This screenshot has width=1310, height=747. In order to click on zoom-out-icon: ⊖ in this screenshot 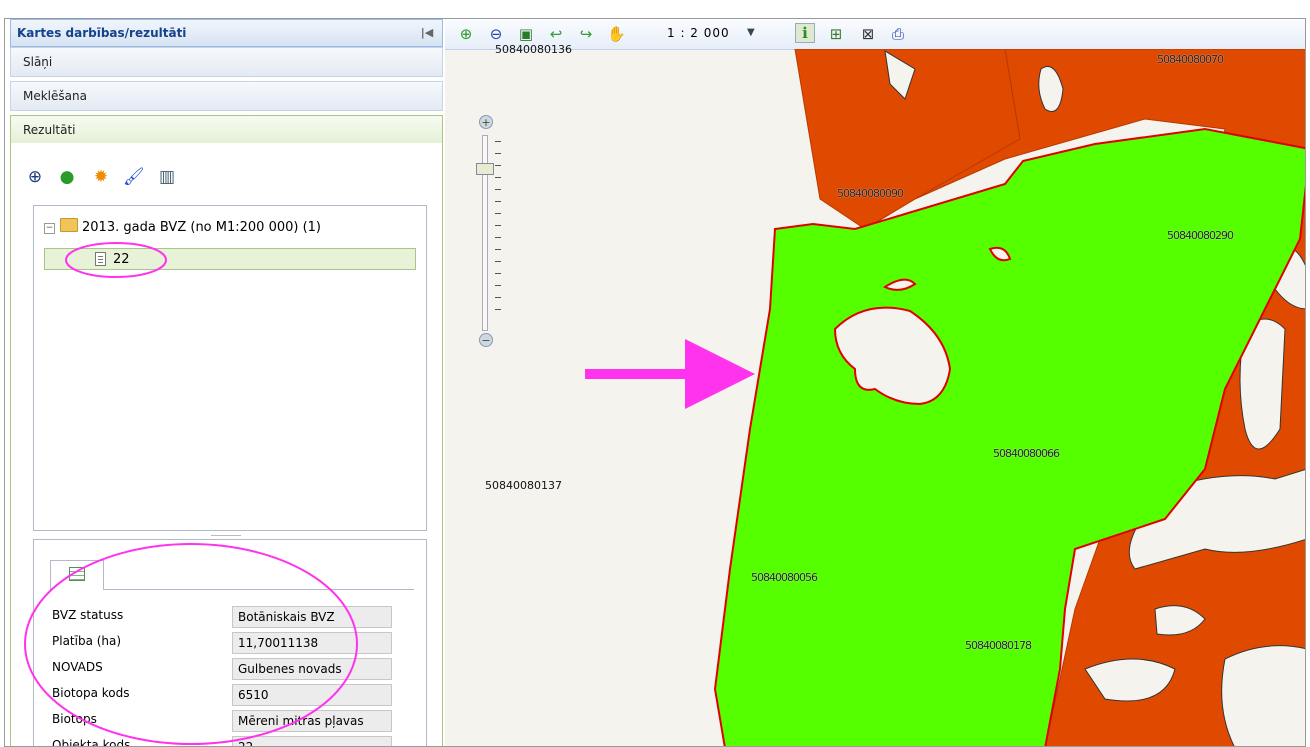, I will do `click(496, 34)`.